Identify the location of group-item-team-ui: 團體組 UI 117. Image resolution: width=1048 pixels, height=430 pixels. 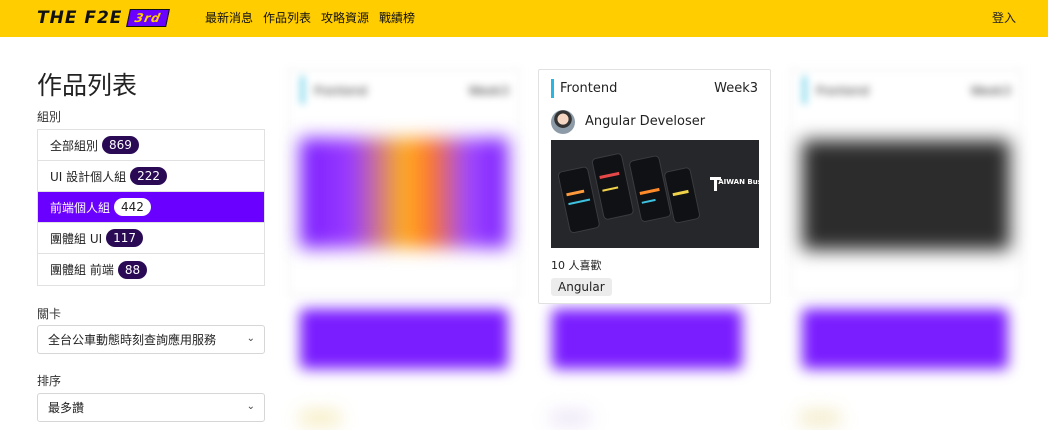
(151, 238).